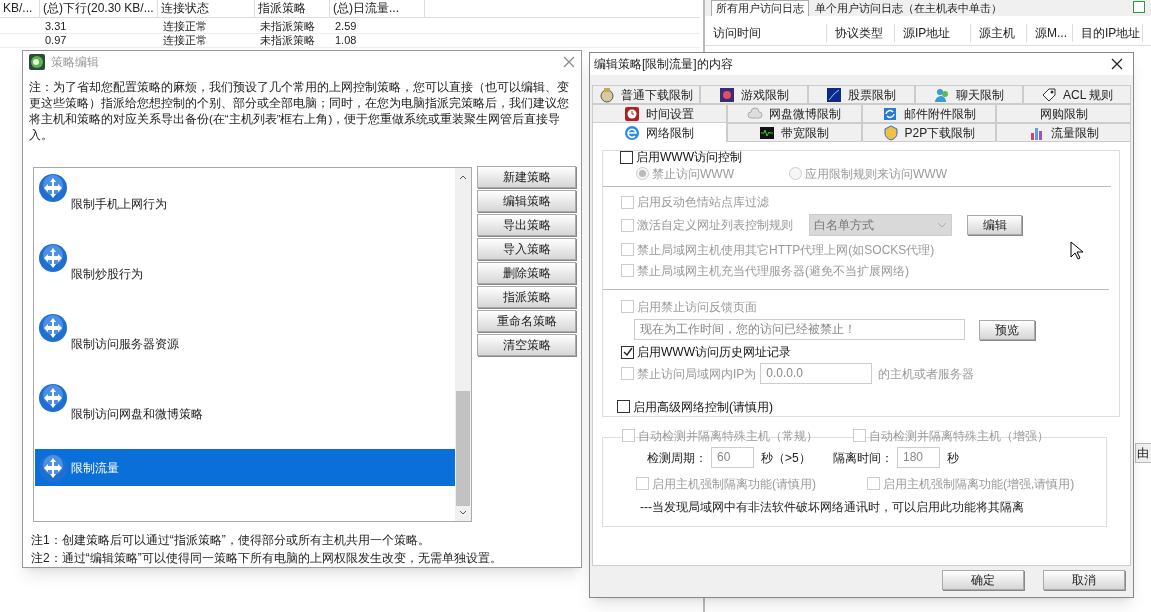 The width and height of the screenshot is (1151, 612). What do you see at coordinates (728, 436) in the screenshot?
I see `checkbox-label: 自动检测并隔离特殊主机（常规）` at bounding box center [728, 436].